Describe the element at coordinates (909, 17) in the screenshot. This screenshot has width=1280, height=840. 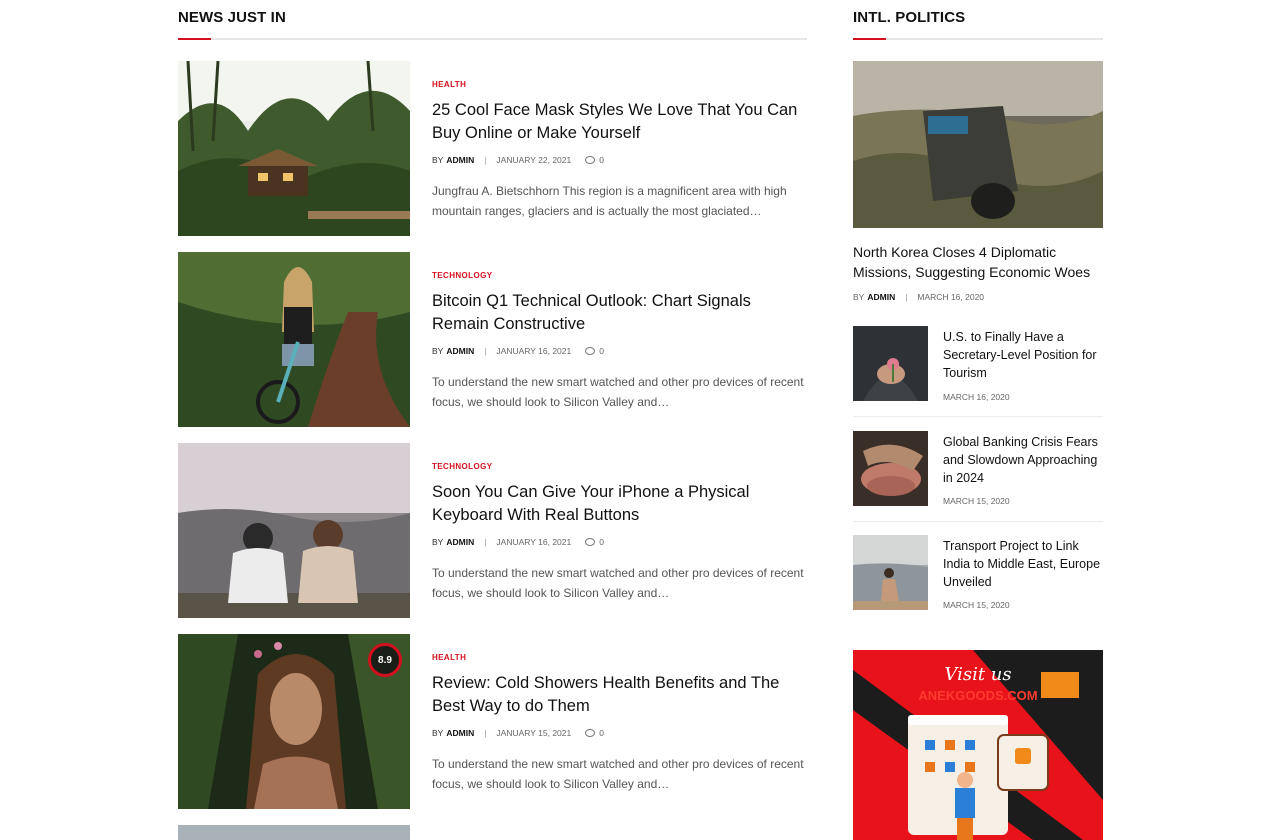
I see `section-title-intl-politics: INTL. POLITICS` at that location.